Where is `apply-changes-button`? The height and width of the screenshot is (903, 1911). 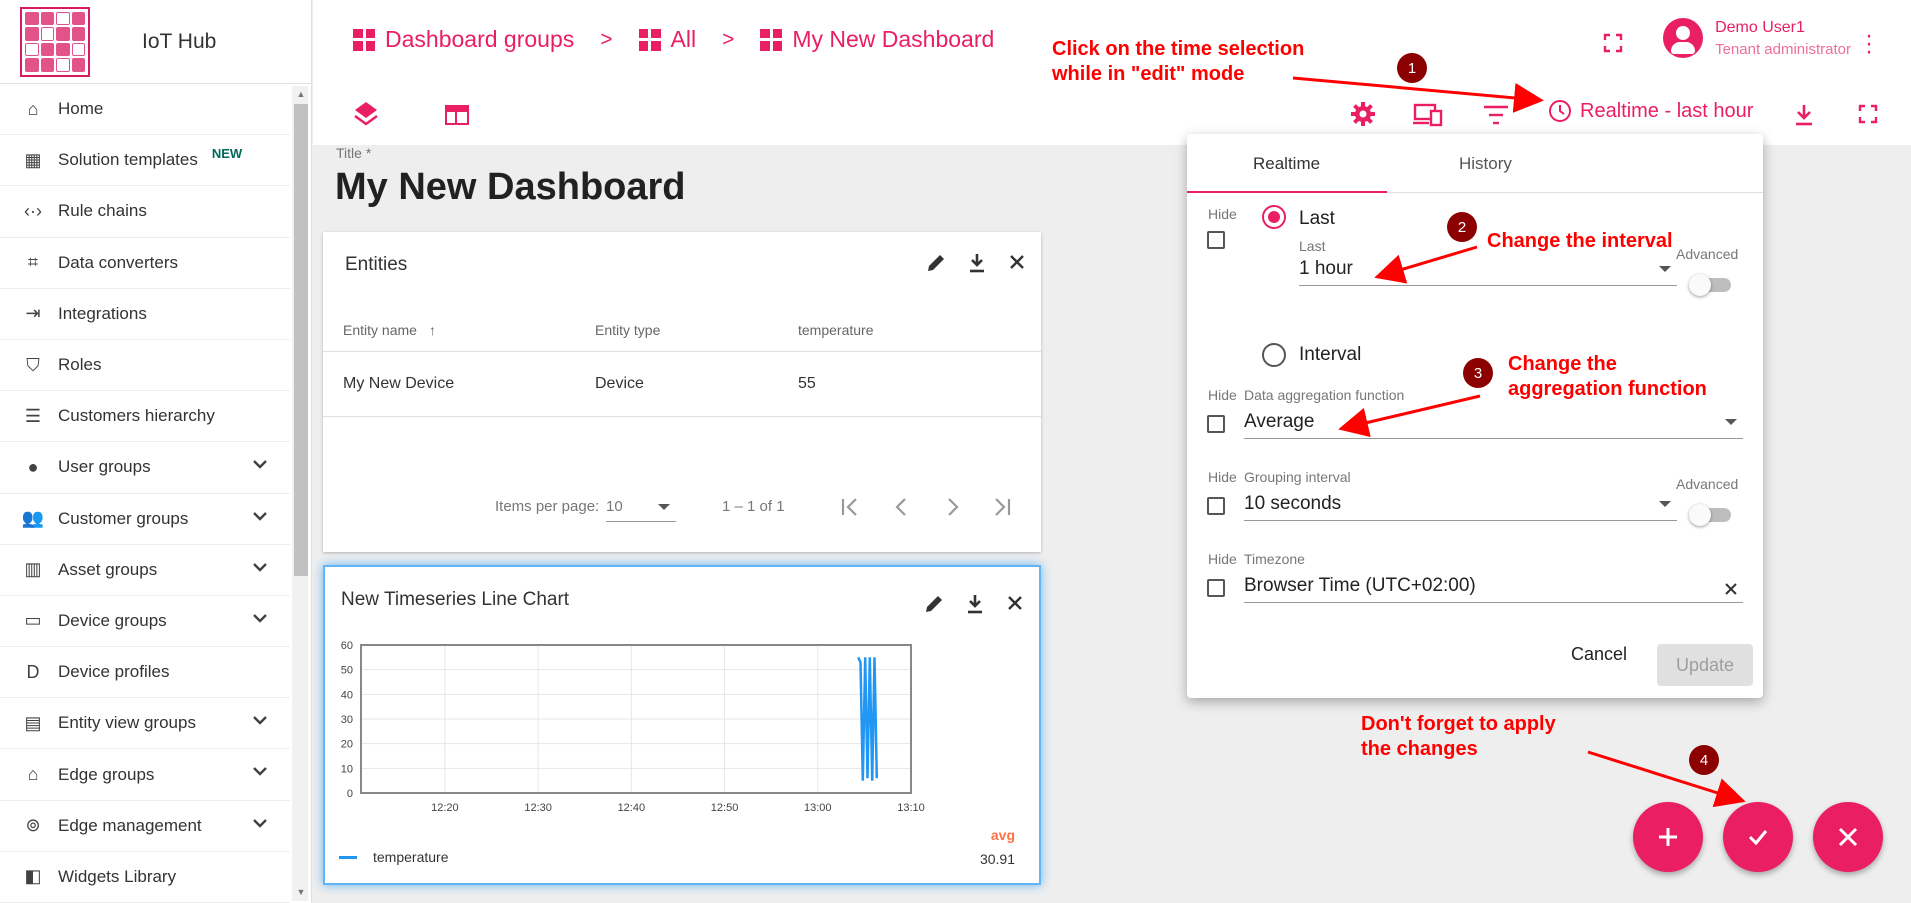
apply-changes-button is located at coordinates (1758, 837).